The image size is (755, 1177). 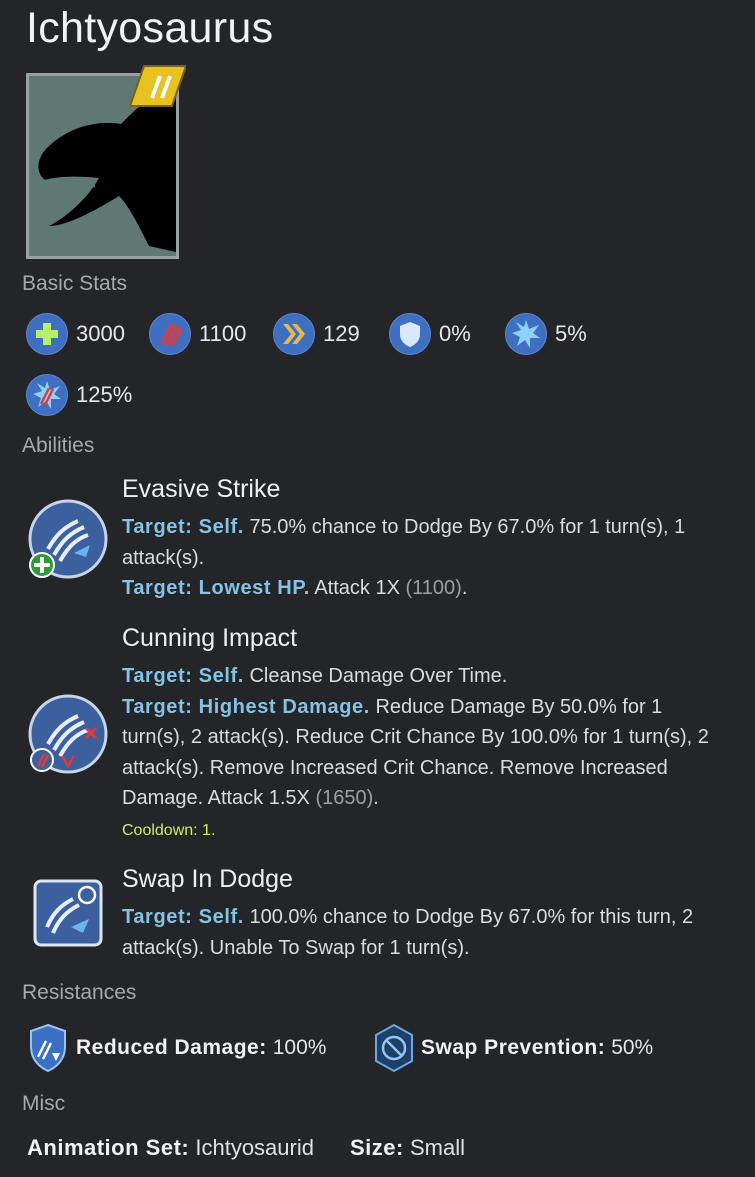 What do you see at coordinates (526, 334) in the screenshot?
I see `crit-chance-icon` at bounding box center [526, 334].